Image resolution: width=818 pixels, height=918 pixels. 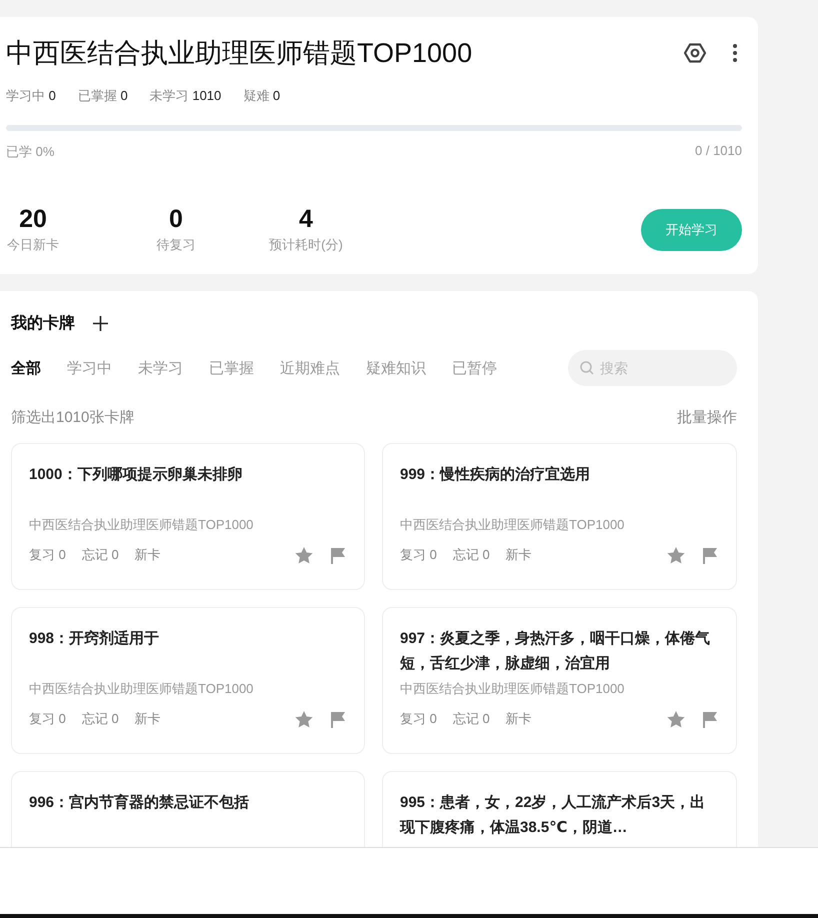 I want to click on stat-label: 预计耗时(分), so click(x=306, y=245).